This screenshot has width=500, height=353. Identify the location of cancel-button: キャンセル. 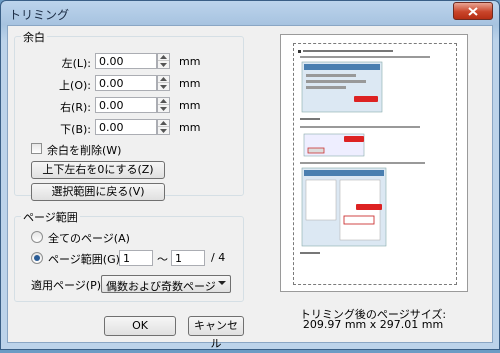
(216, 333).